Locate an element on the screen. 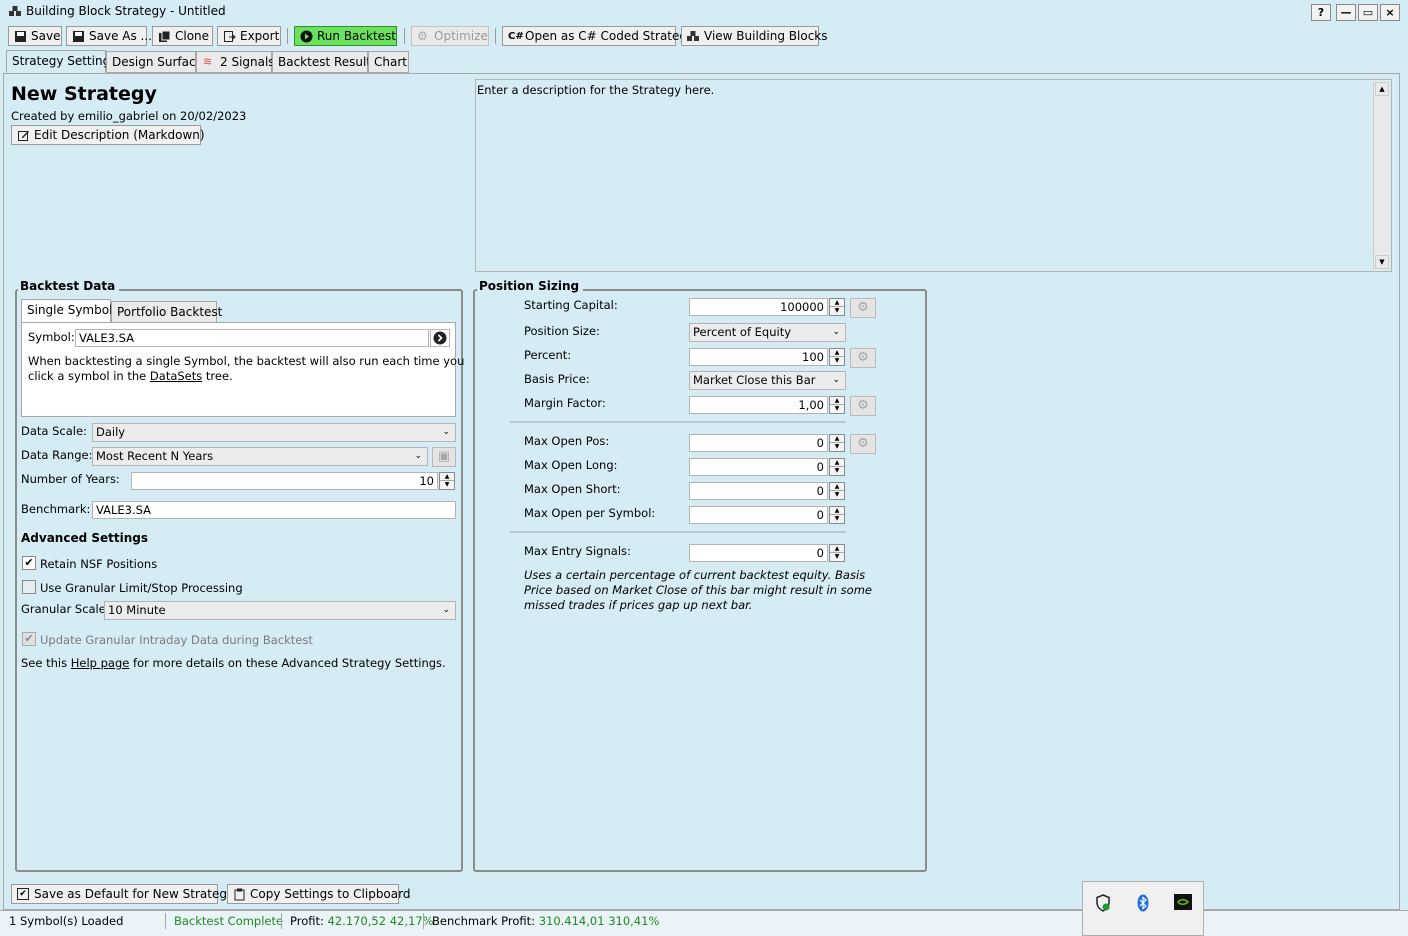  max-open-per-symbol-spinner: ▲ ▼ is located at coordinates (837, 515).